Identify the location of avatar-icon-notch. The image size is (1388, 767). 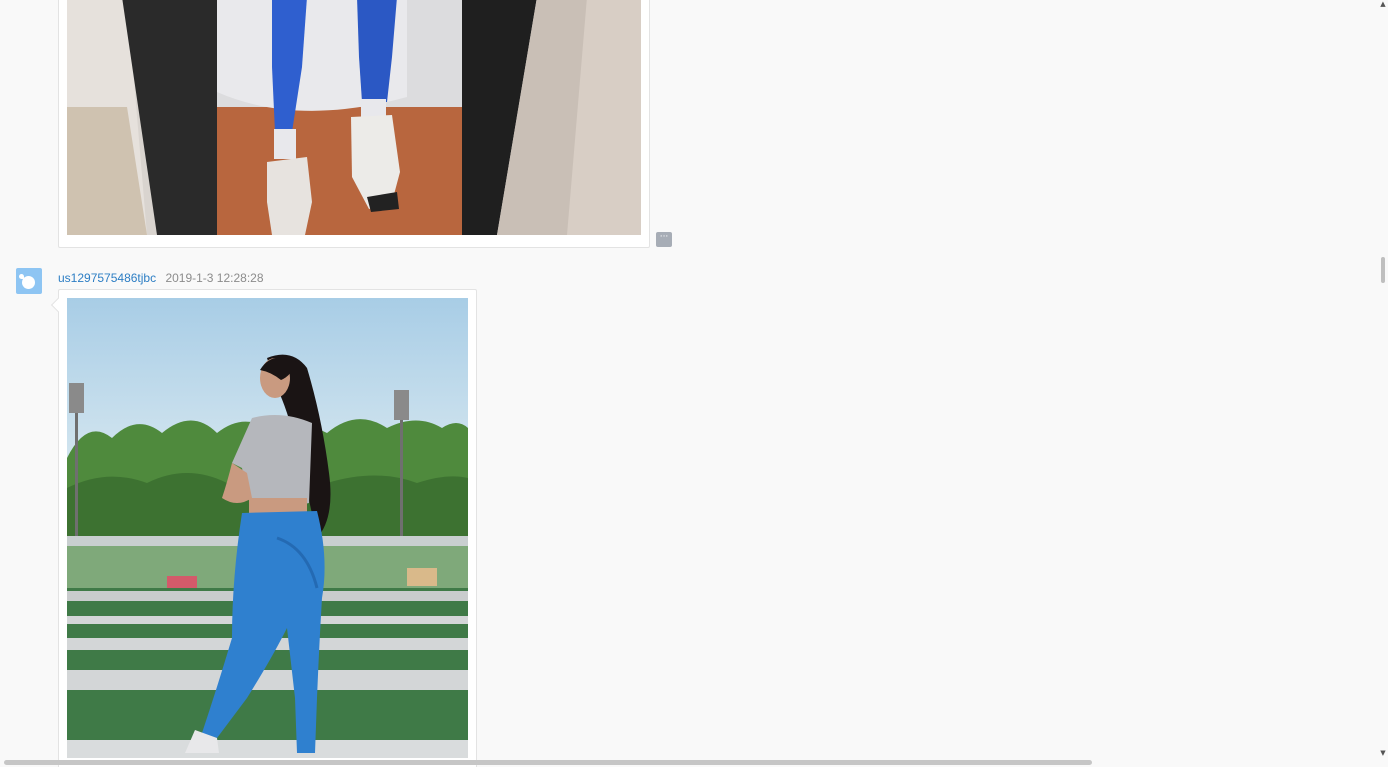
(21, 276).